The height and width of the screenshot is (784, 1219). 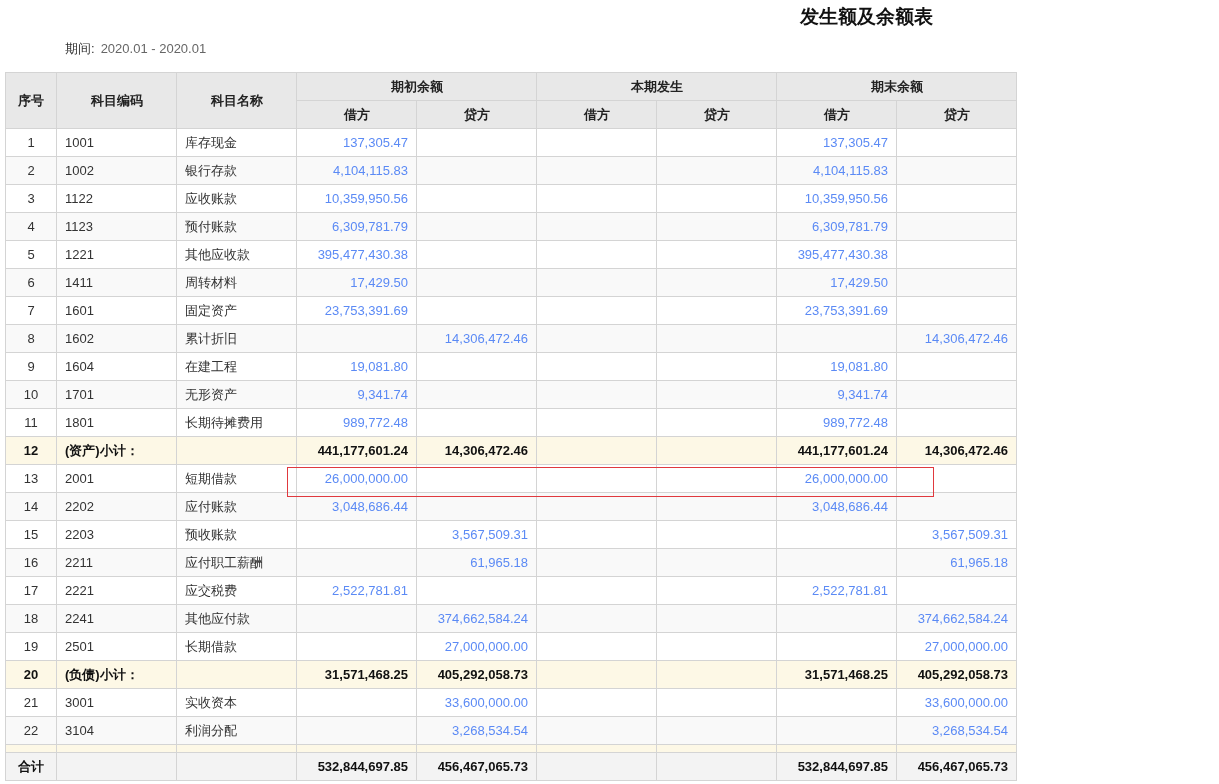 What do you see at coordinates (31, 562) in the screenshot?
I see `row-number-cell: 16` at bounding box center [31, 562].